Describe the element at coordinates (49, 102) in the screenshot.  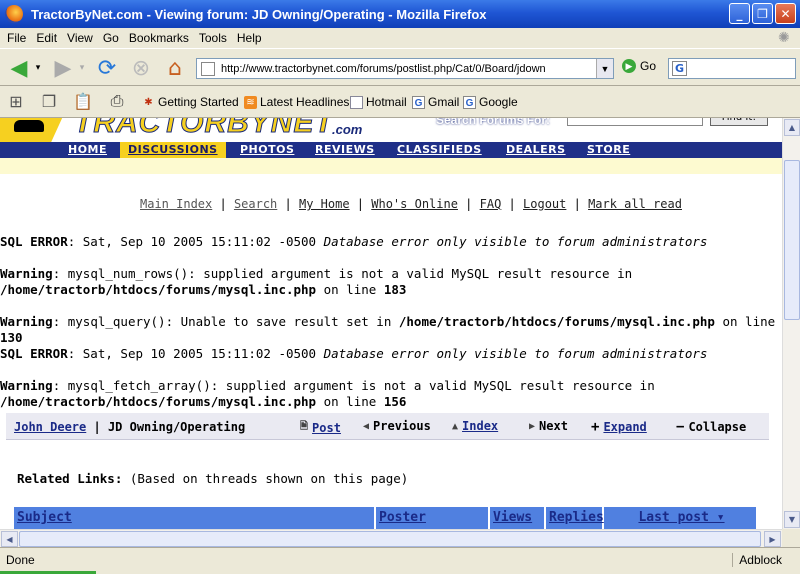
I see `copy-icon: ❐` at that location.